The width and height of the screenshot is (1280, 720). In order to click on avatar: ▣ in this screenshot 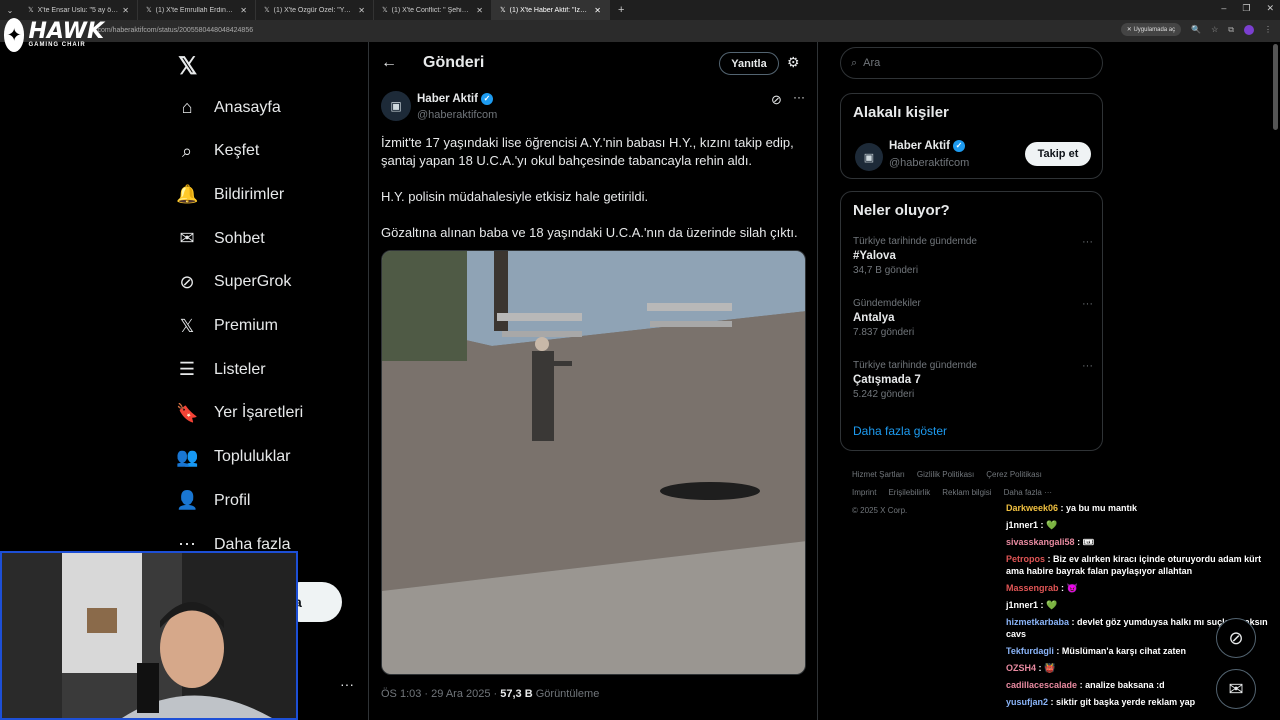, I will do `click(396, 106)`.